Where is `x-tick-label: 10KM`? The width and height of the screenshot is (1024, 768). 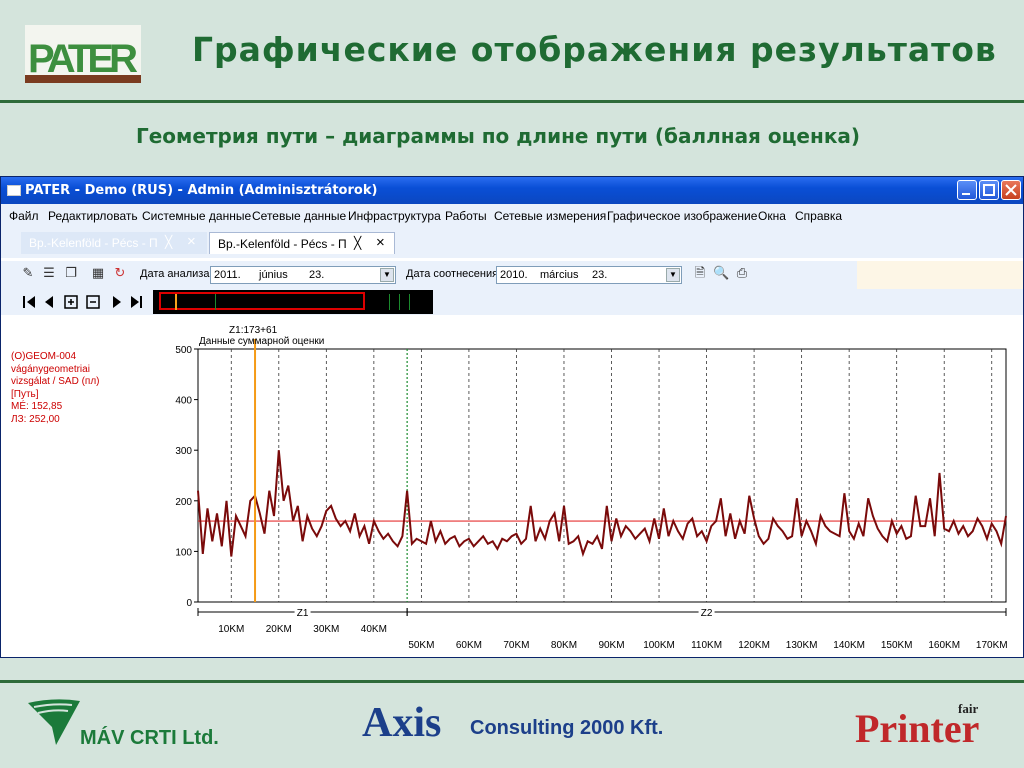 x-tick-label: 10KM is located at coordinates (231, 629).